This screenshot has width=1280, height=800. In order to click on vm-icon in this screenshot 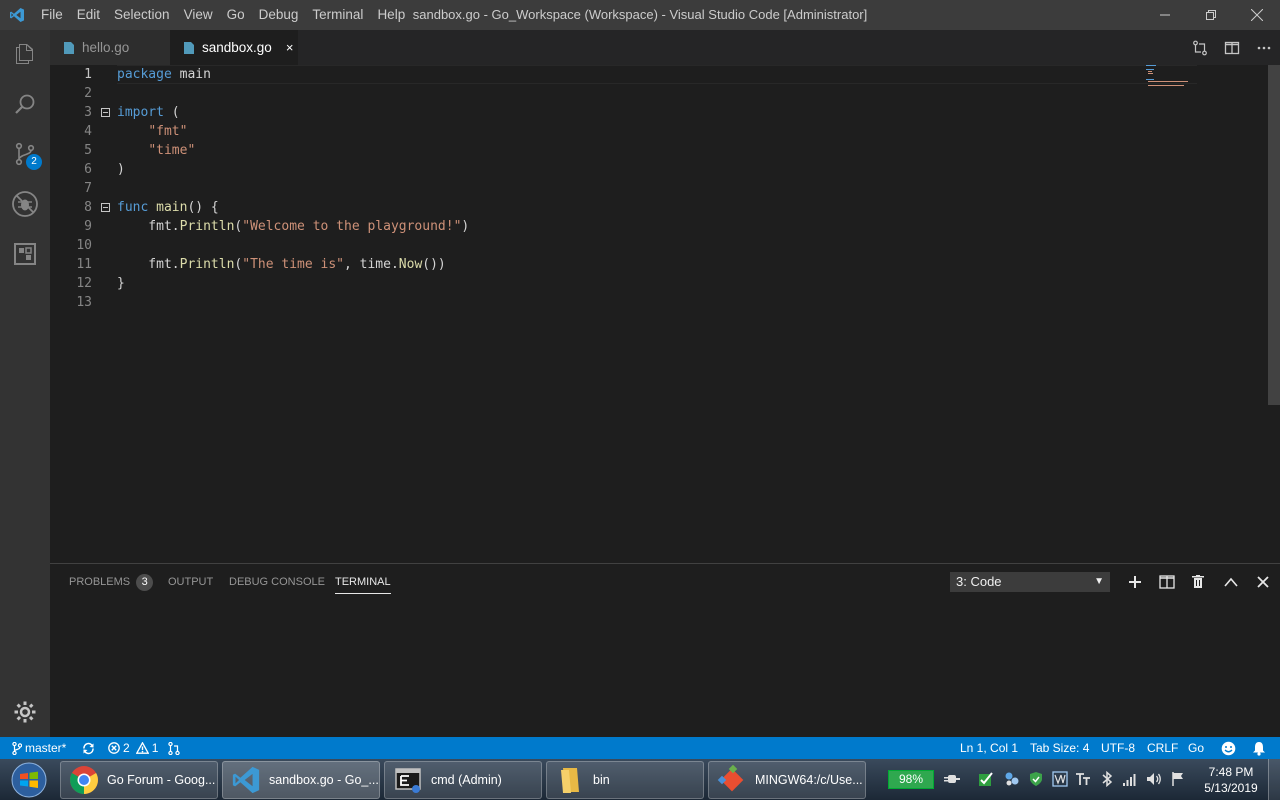, I will do `click(1060, 779)`.